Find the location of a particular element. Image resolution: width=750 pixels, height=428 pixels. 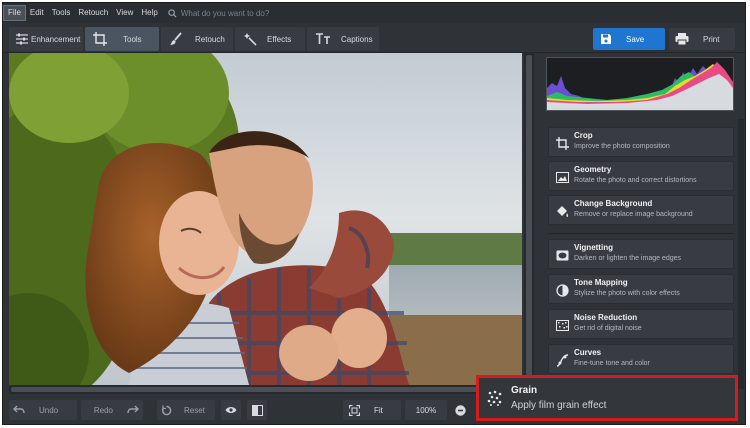

canvas-horizontal-scroll-thumb is located at coordinates (265, 389).